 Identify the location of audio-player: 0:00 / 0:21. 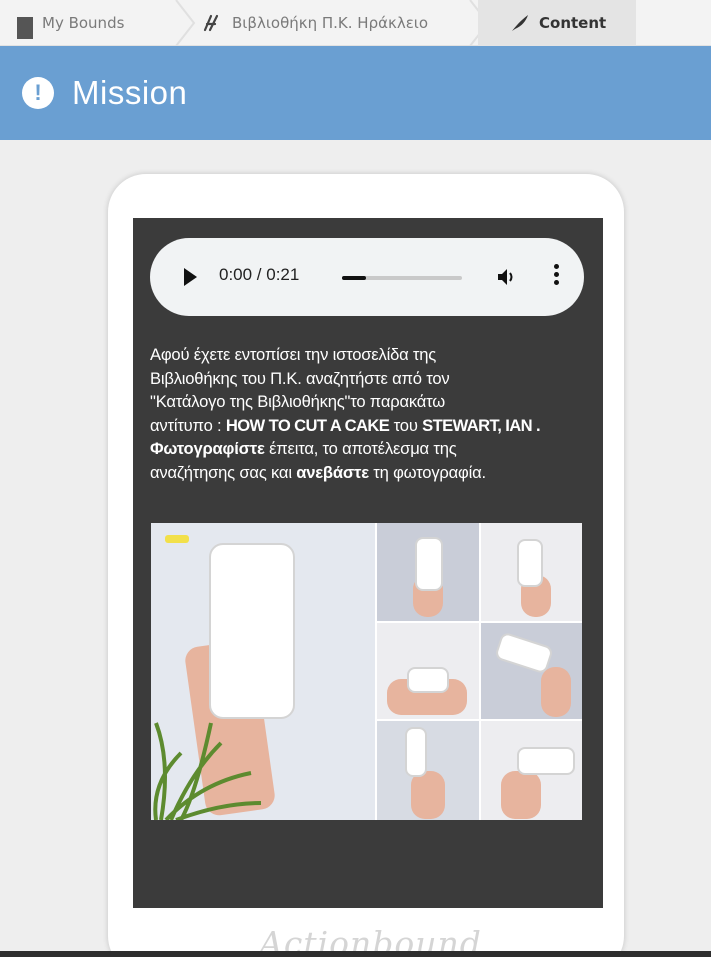
(367, 277).